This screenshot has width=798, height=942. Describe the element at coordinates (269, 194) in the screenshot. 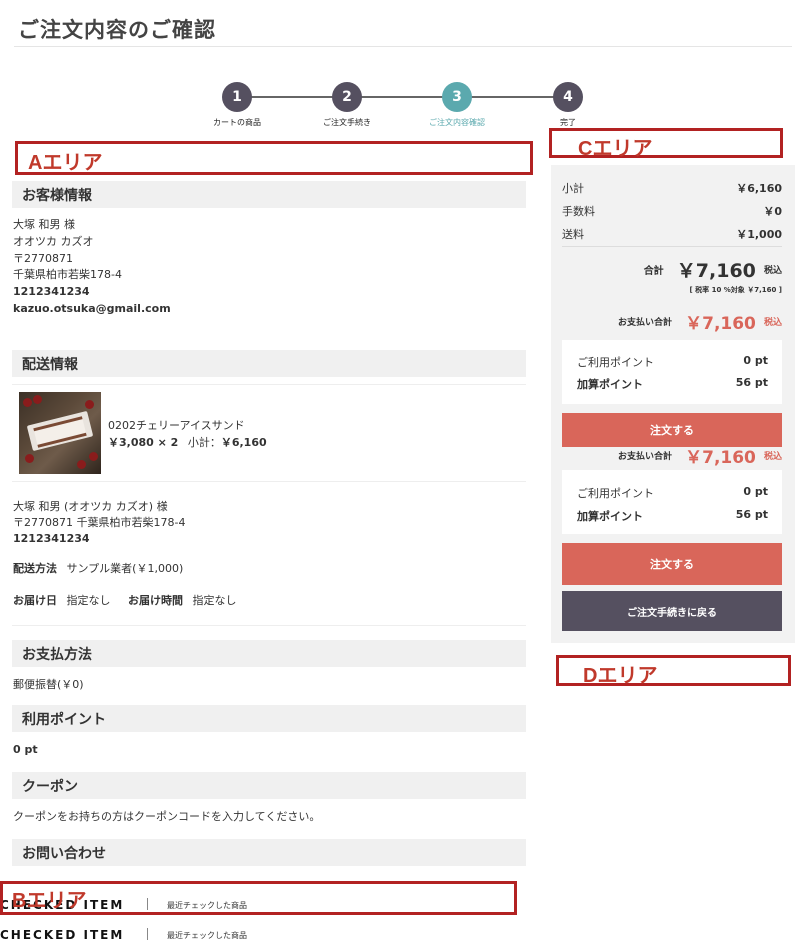

I see `customer-heading: お客様情報` at that location.